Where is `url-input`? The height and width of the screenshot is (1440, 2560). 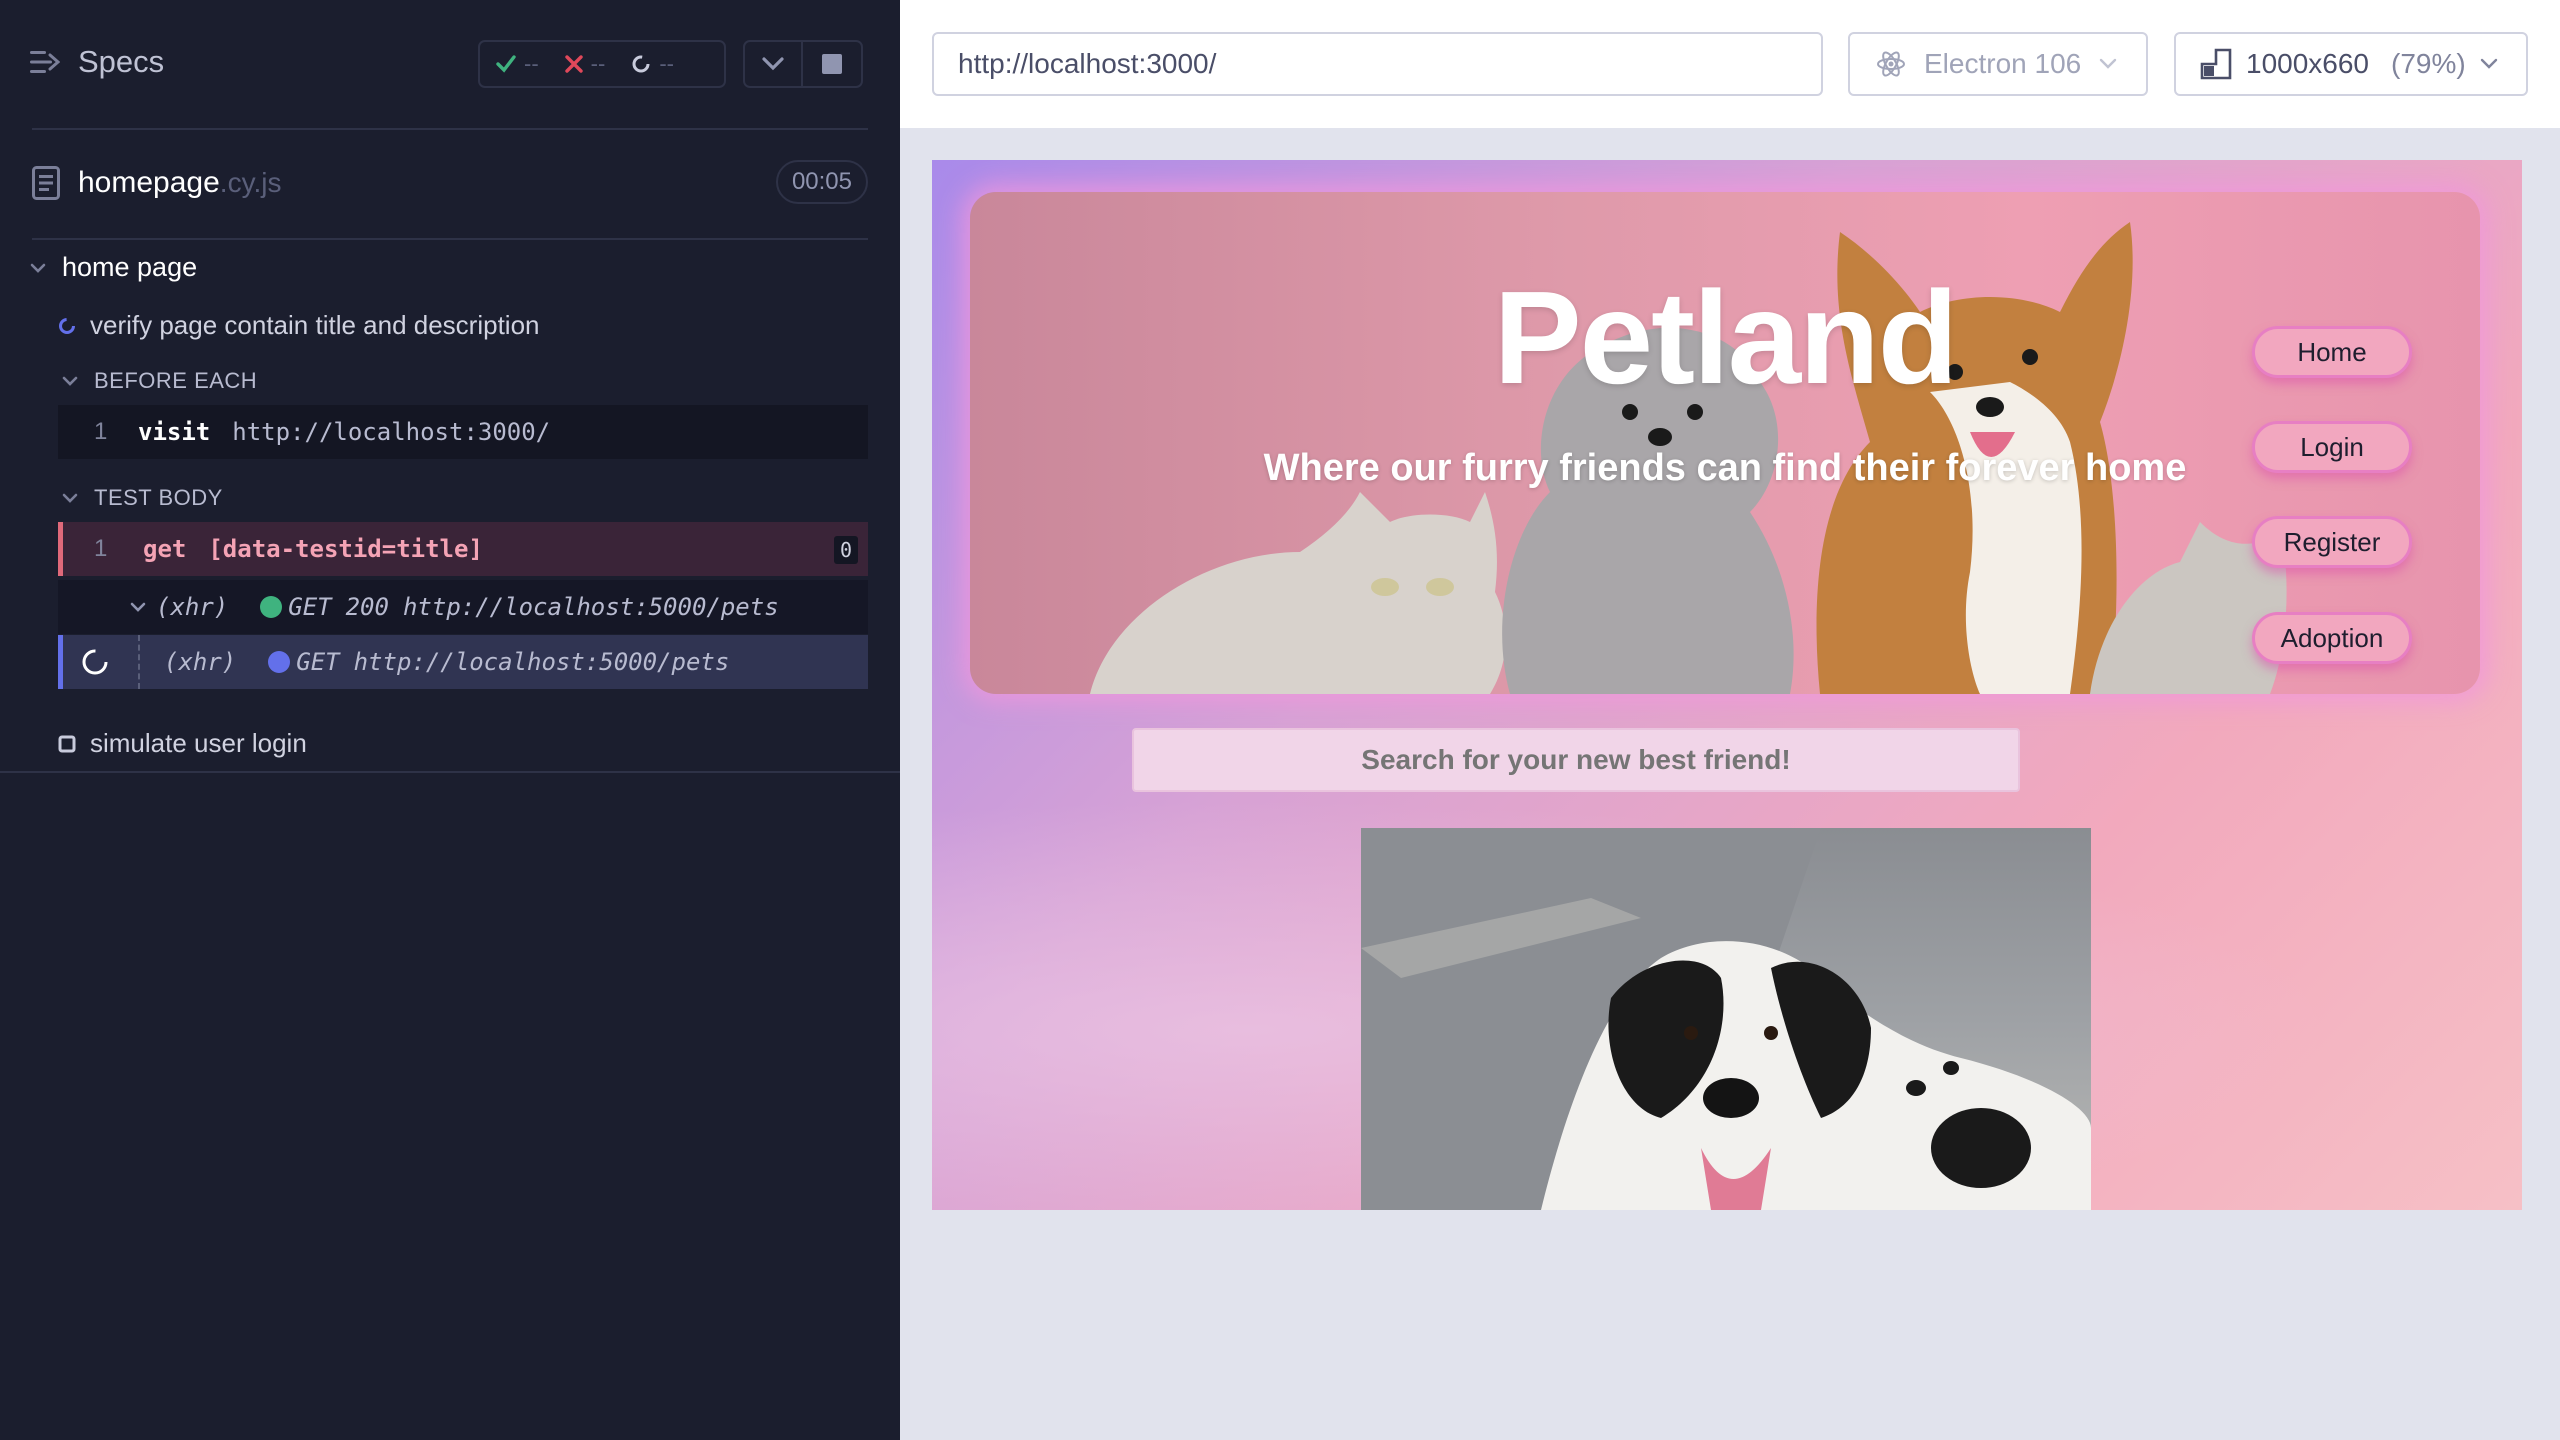 url-input is located at coordinates (1377, 64).